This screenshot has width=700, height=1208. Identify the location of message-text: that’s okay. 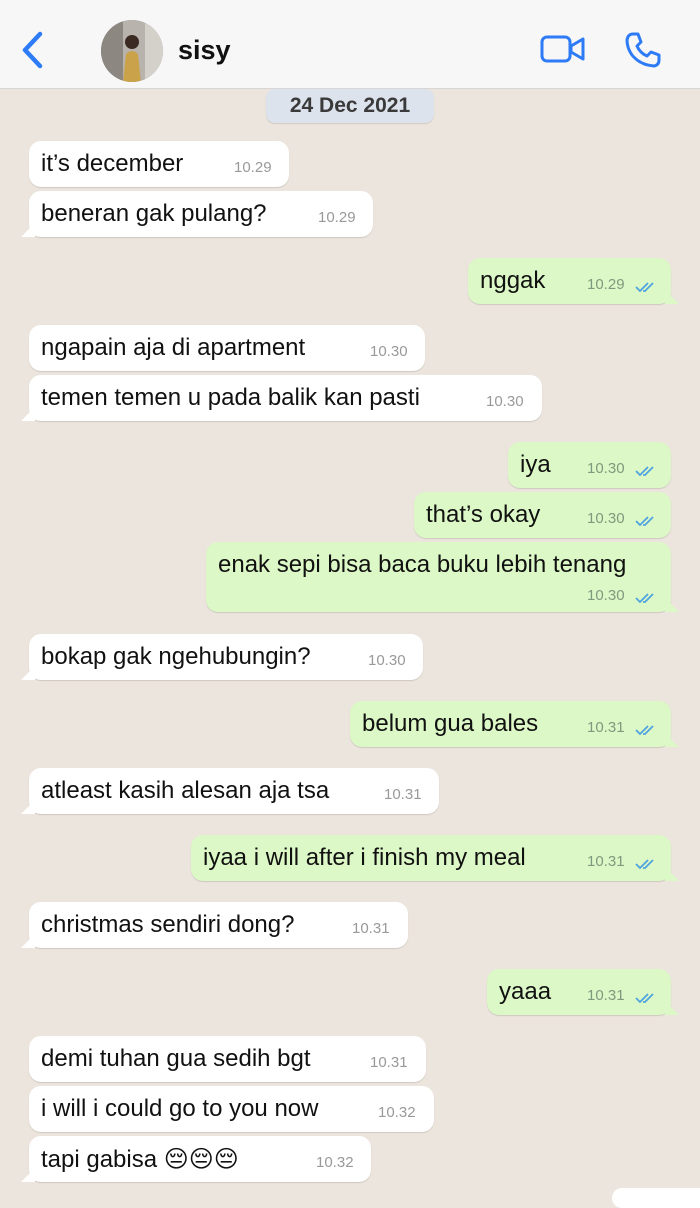
(483, 514).